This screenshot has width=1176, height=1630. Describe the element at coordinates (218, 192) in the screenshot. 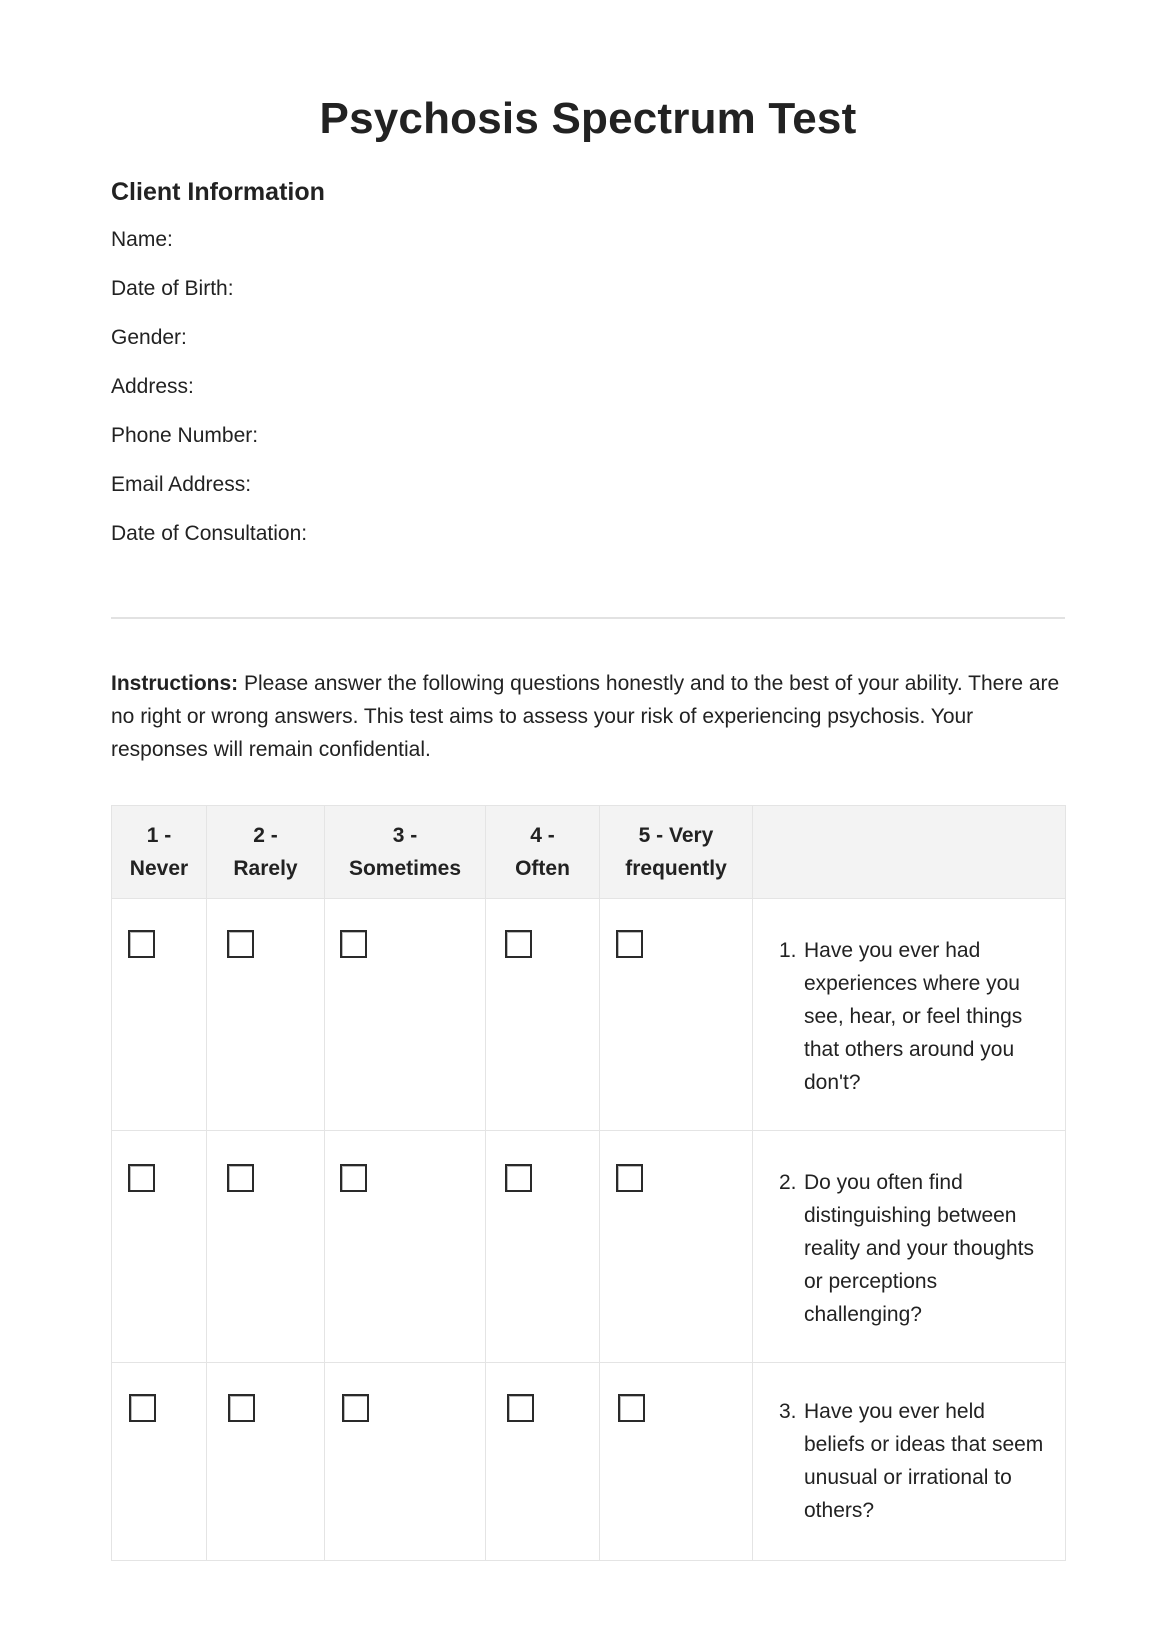

I see `client-information-heading: Client Information` at that location.